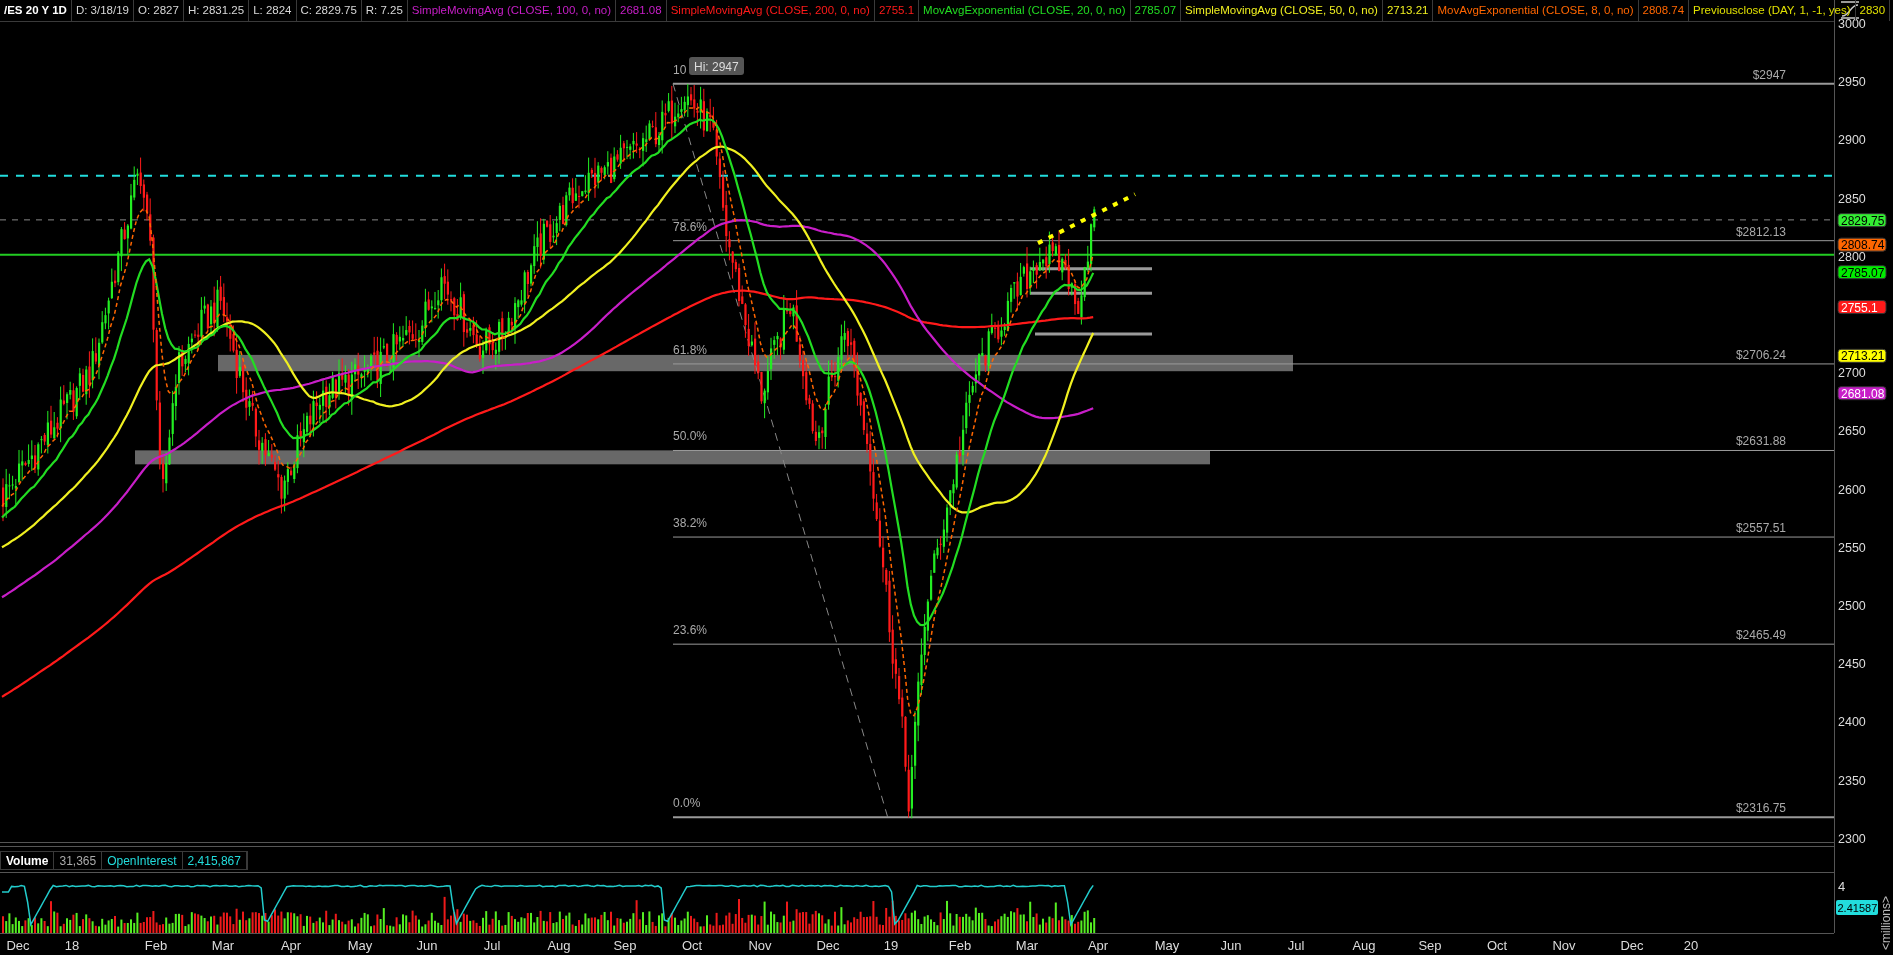 The width and height of the screenshot is (1893, 955). Describe the element at coordinates (1852, 431) in the screenshot. I see `price-axis-label: 2650` at that location.